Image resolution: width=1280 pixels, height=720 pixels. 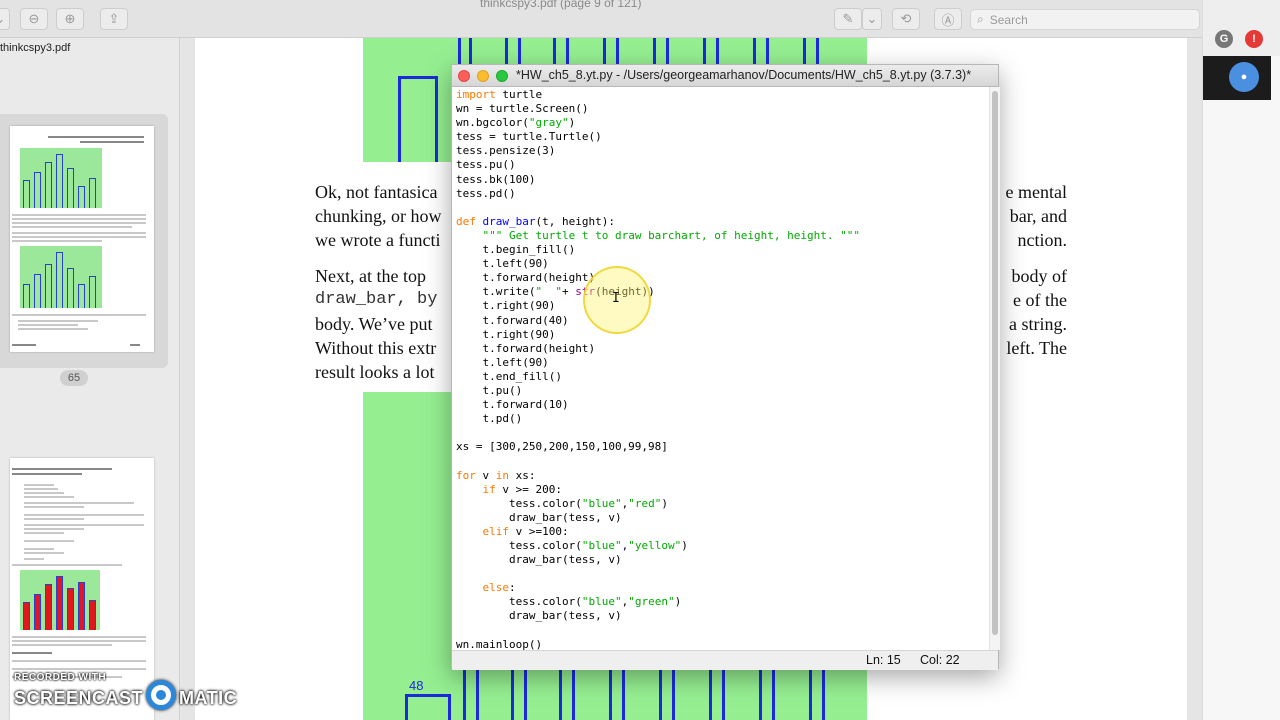 What do you see at coordinates (1008, 19) in the screenshot?
I see `search-placeholder: Search` at bounding box center [1008, 19].